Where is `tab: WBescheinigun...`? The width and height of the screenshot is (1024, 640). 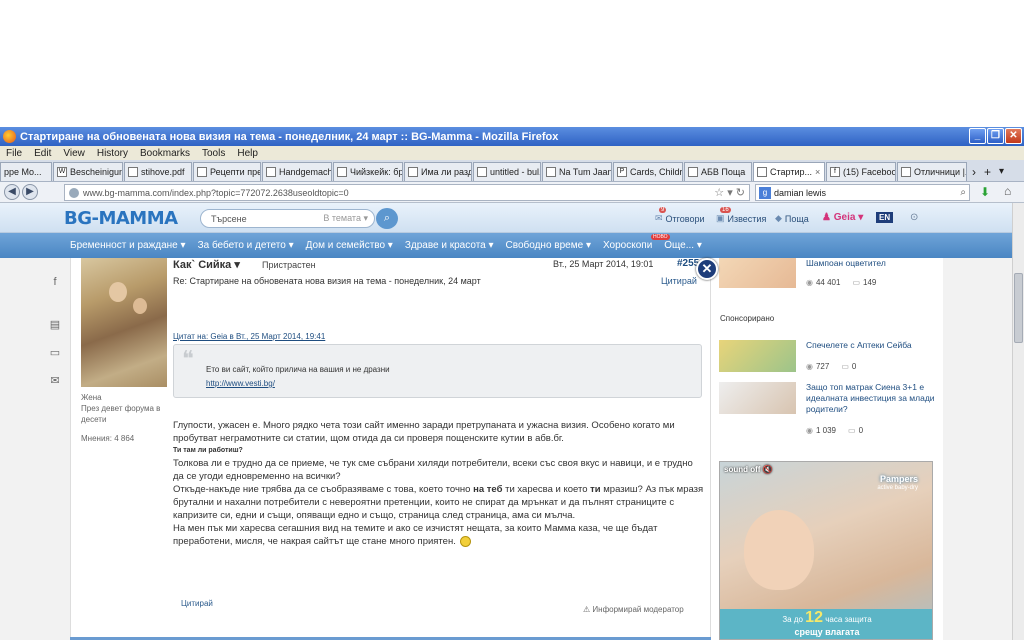
tab: WBescheinigun... is located at coordinates (88, 171).